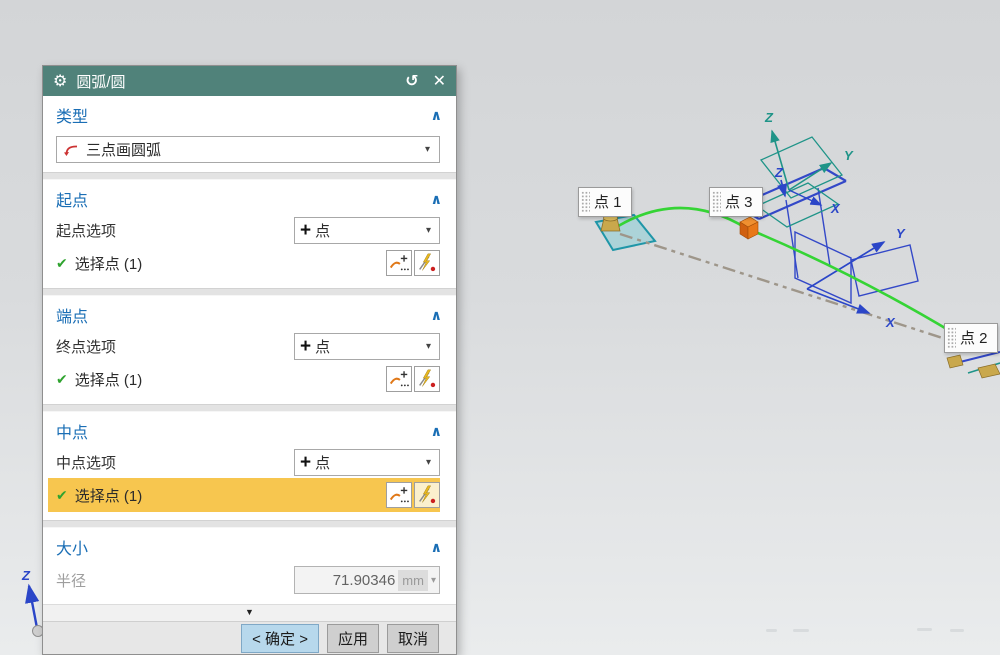 Image resolution: width=1000 pixels, height=655 pixels. What do you see at coordinates (71, 581) in the screenshot?
I see `radius-label: 半径` at bounding box center [71, 581].